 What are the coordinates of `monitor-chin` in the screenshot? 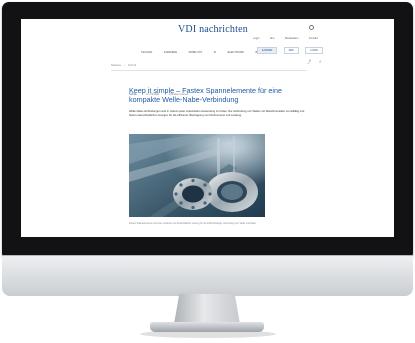 It's located at (207, 275).